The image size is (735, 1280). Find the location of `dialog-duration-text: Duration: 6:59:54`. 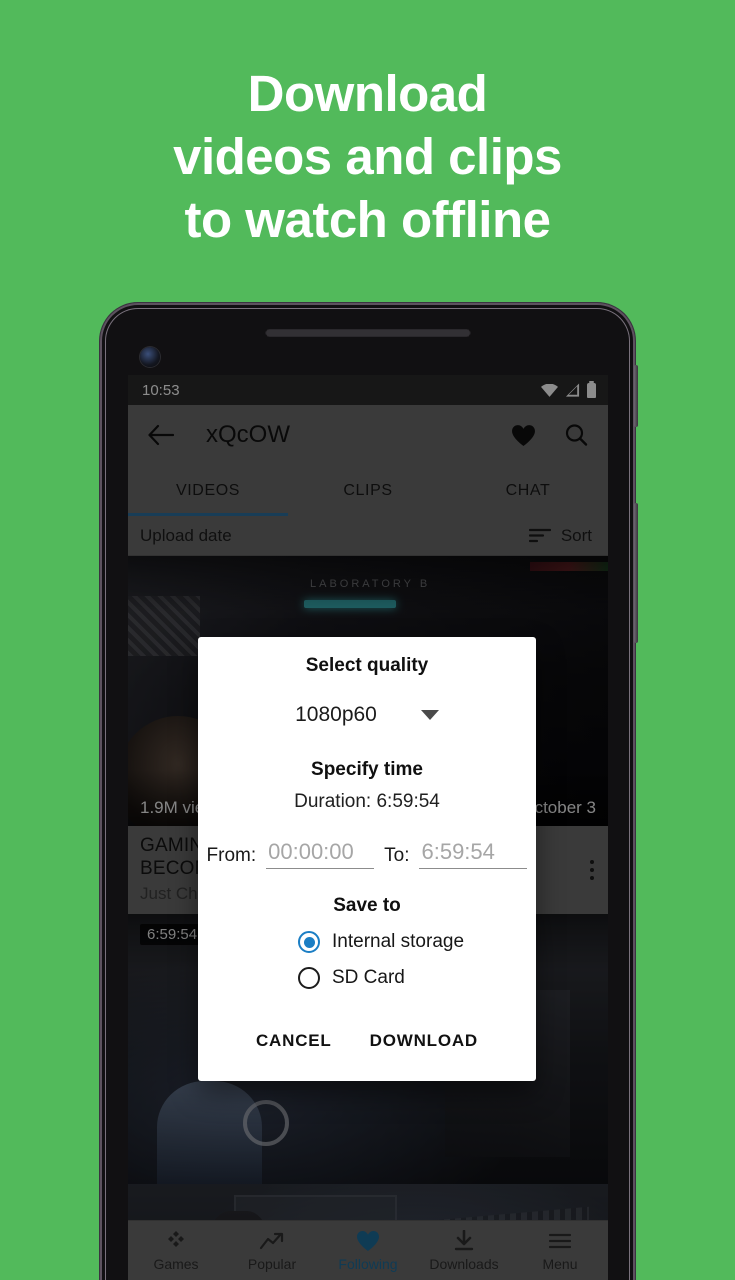

dialog-duration-text: Duration: 6:59:54 is located at coordinates (367, 801).